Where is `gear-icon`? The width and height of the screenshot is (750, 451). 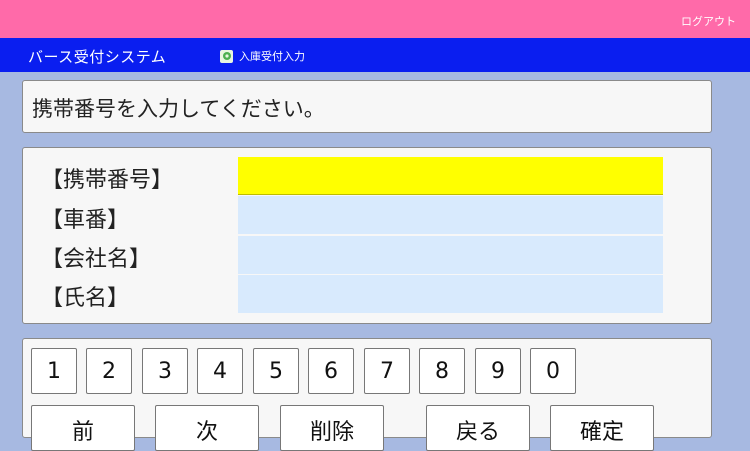 gear-icon is located at coordinates (226, 56).